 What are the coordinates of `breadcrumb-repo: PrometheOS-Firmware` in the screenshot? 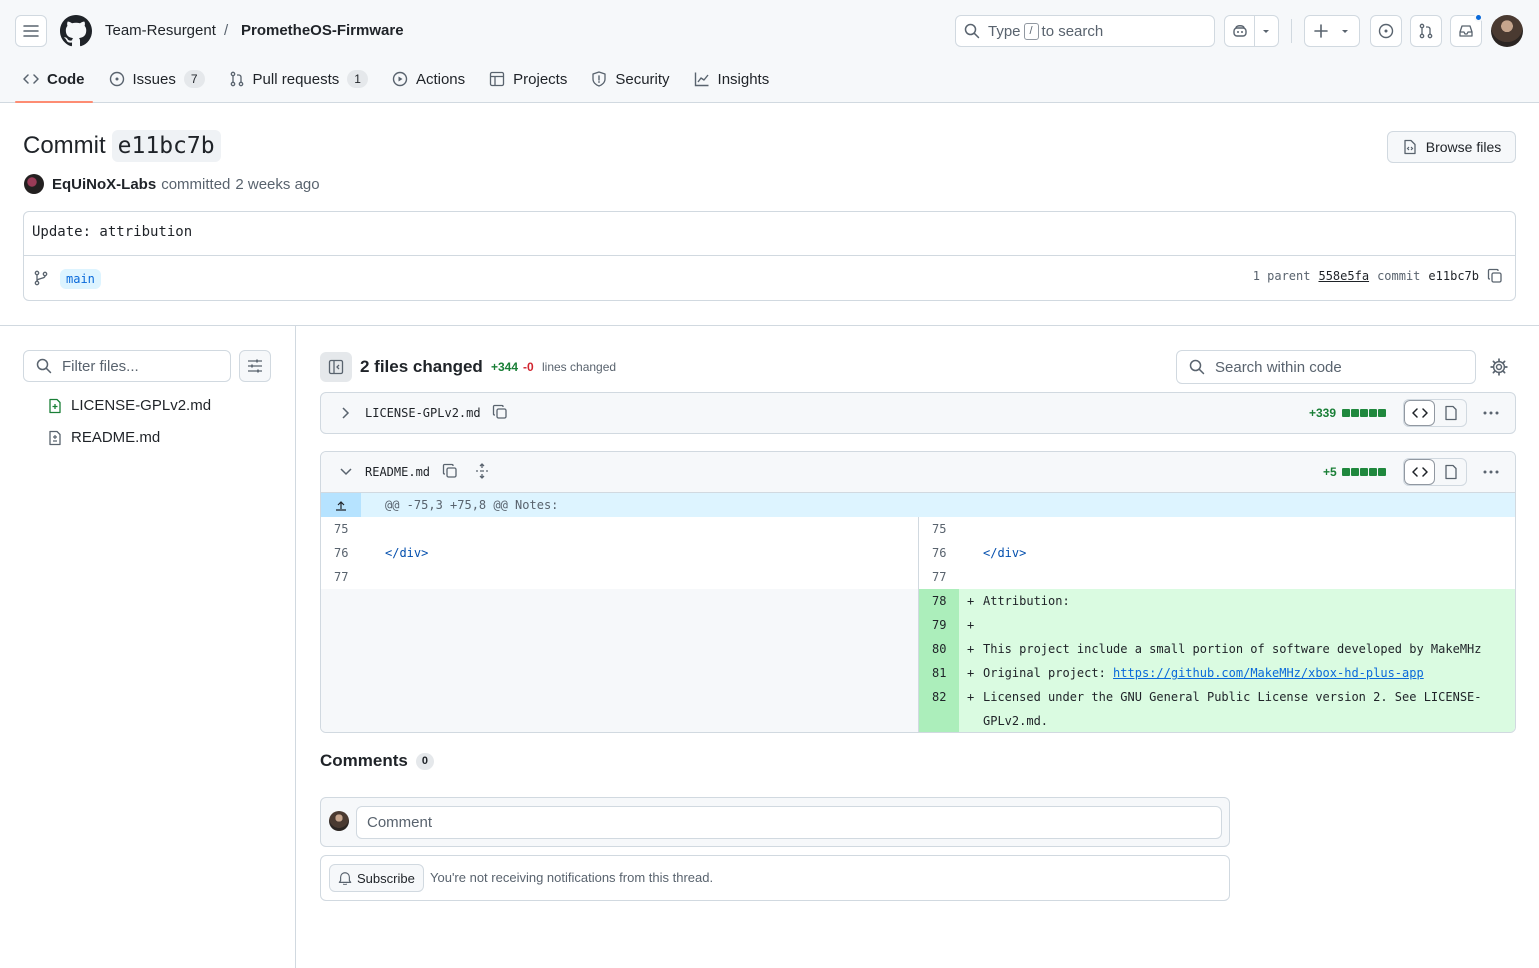 It's located at (322, 31).